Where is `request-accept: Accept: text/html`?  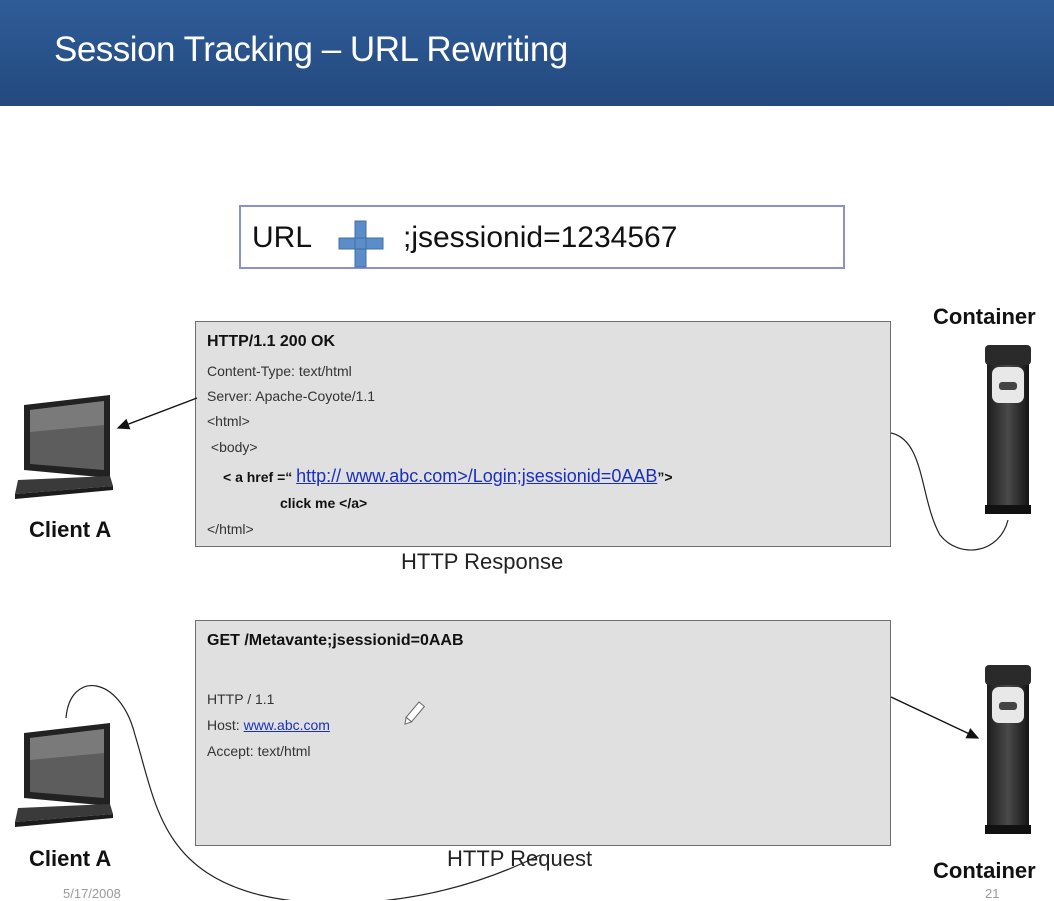 request-accept: Accept: text/html is located at coordinates (259, 751).